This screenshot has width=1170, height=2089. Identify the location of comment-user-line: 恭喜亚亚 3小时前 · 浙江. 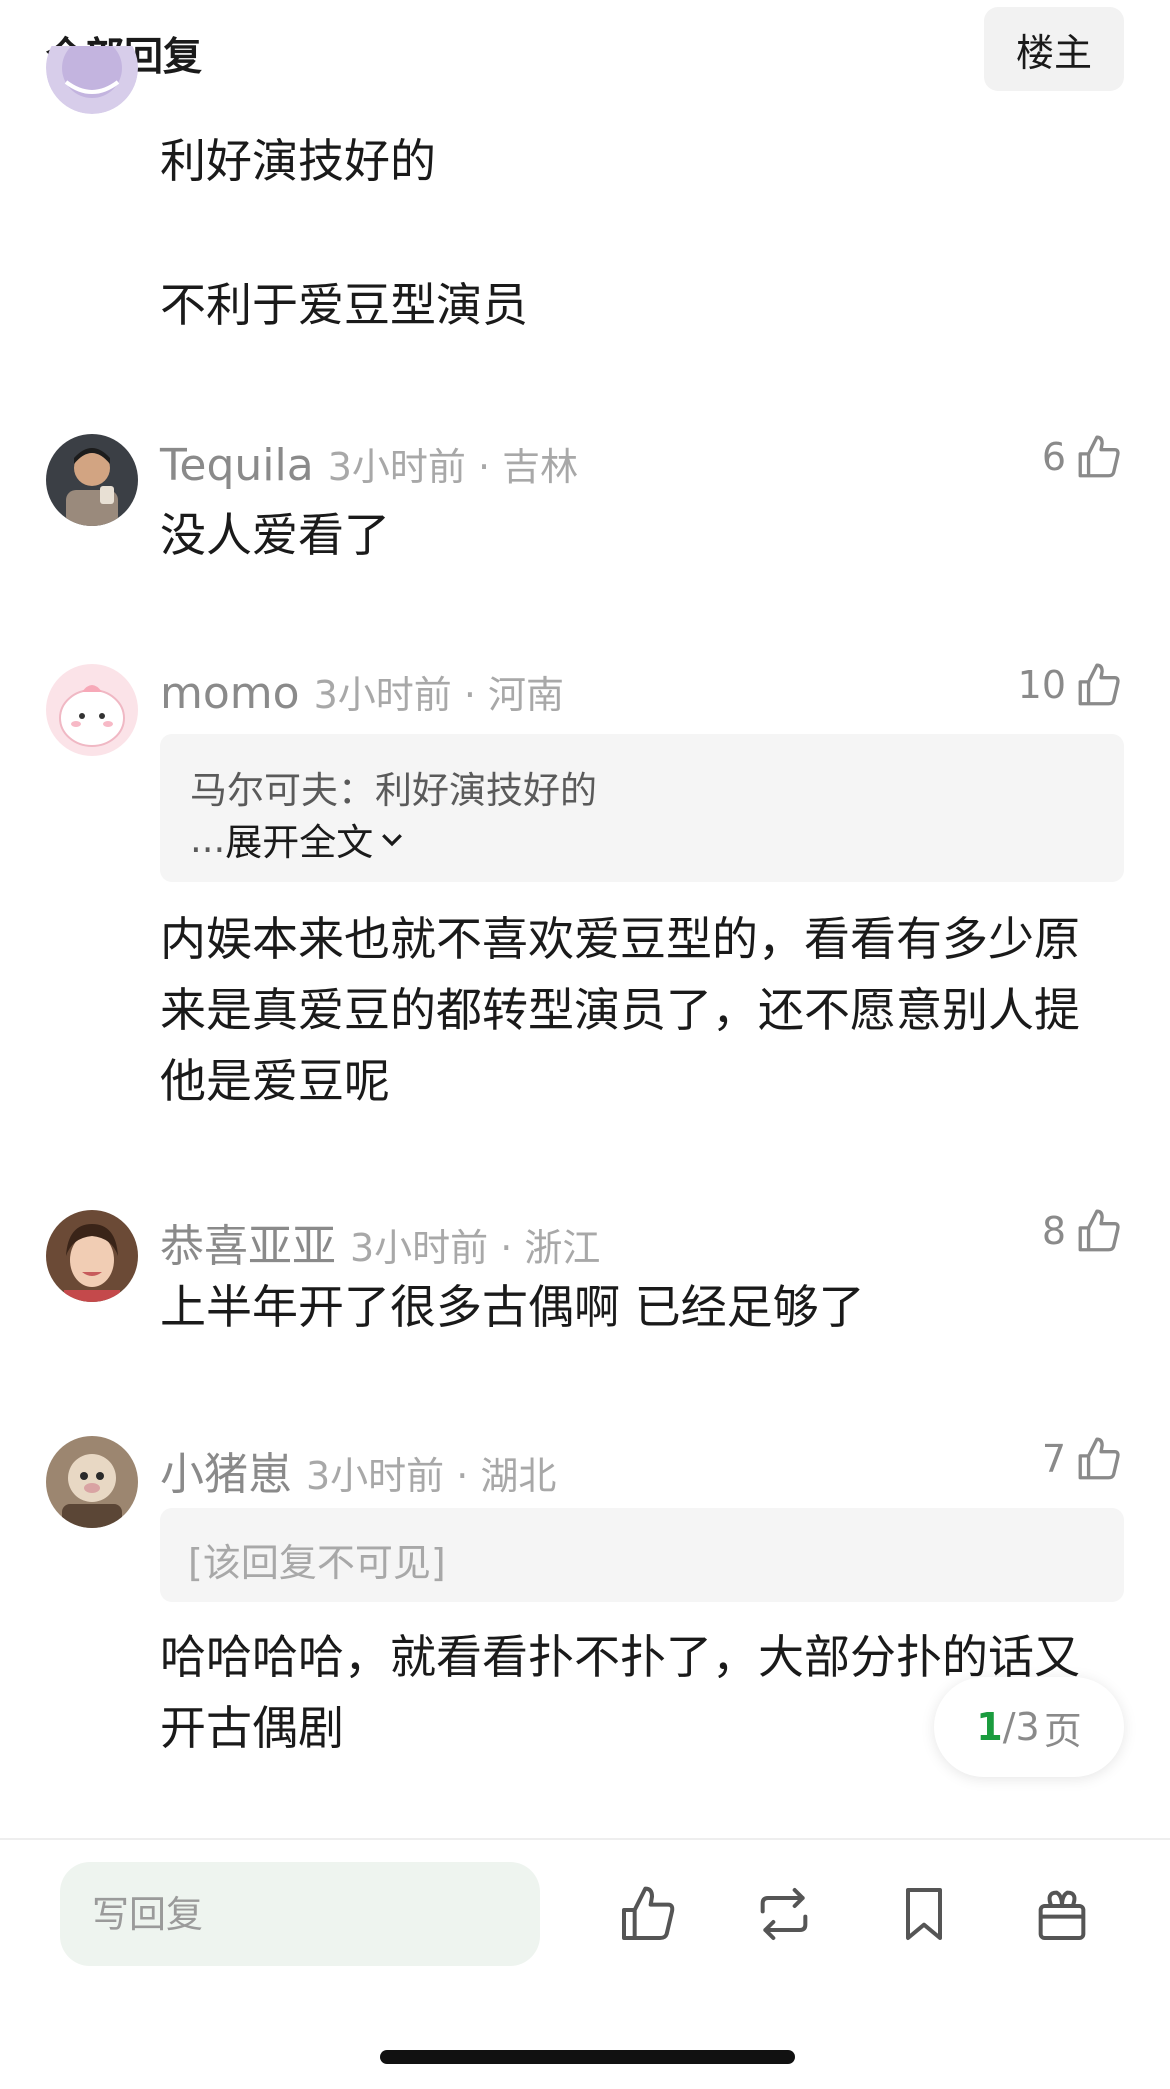
(380, 1242).